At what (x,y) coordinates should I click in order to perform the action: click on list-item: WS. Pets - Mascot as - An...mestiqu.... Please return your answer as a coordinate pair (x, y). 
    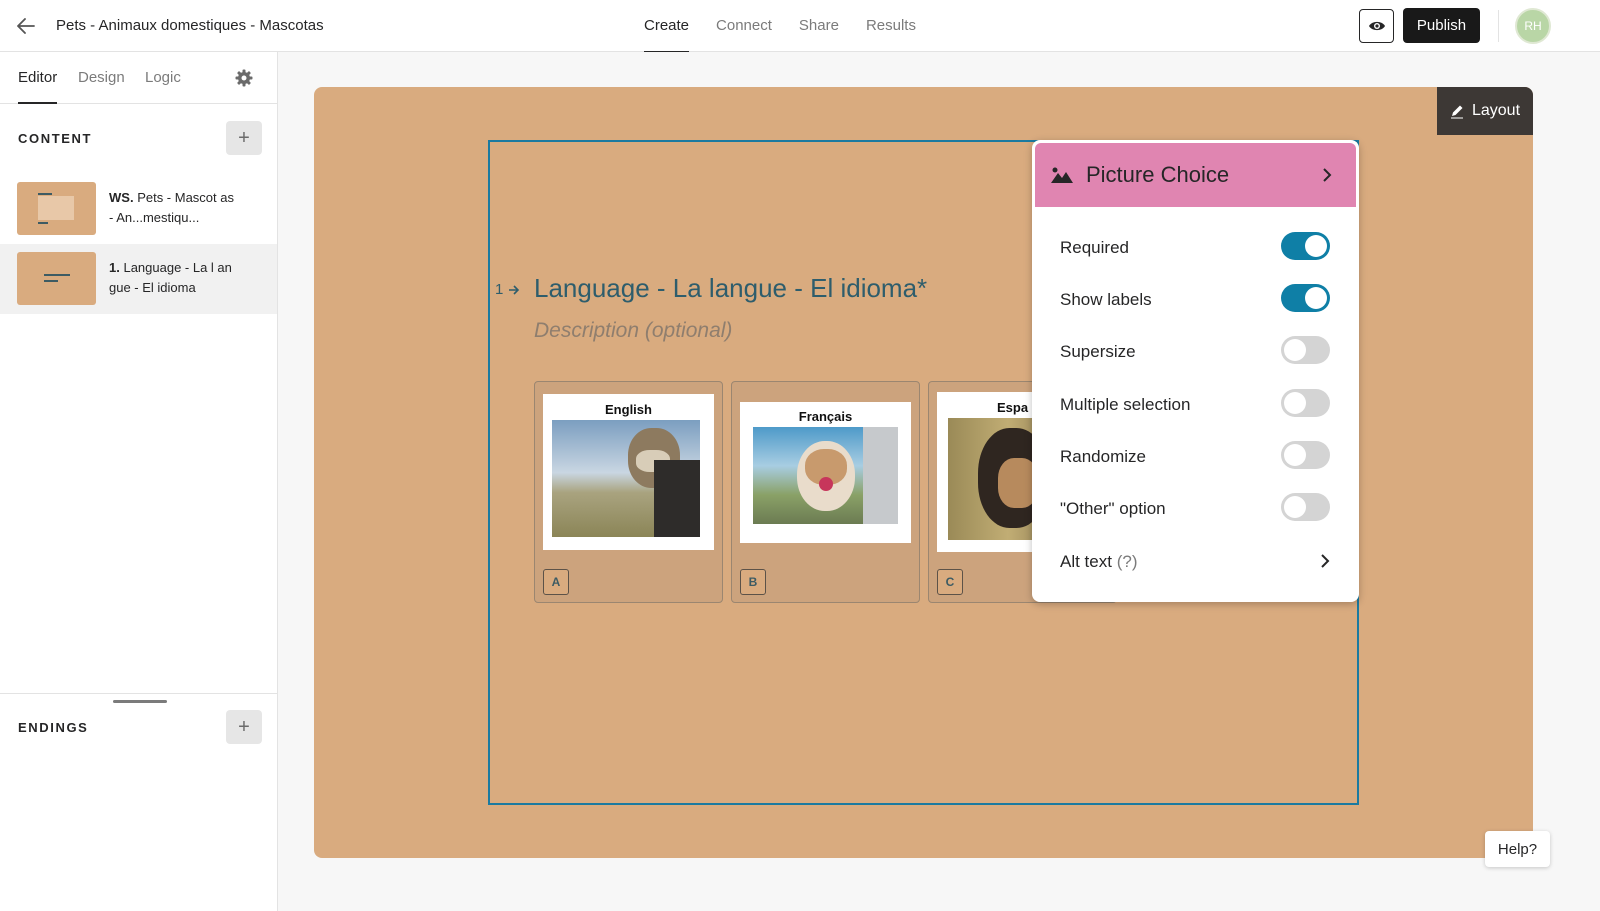
    Looking at the image, I should click on (138, 209).